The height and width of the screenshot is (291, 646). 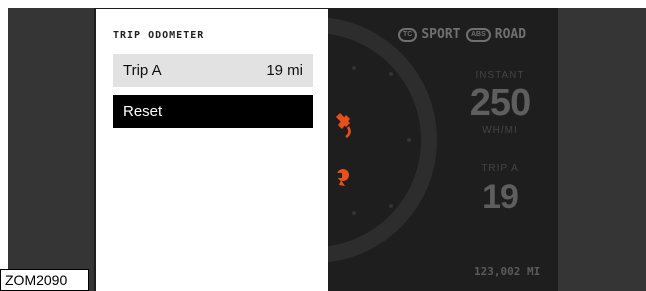 What do you see at coordinates (343, 126) in the screenshot?
I see `motor-warning-icon` at bounding box center [343, 126].